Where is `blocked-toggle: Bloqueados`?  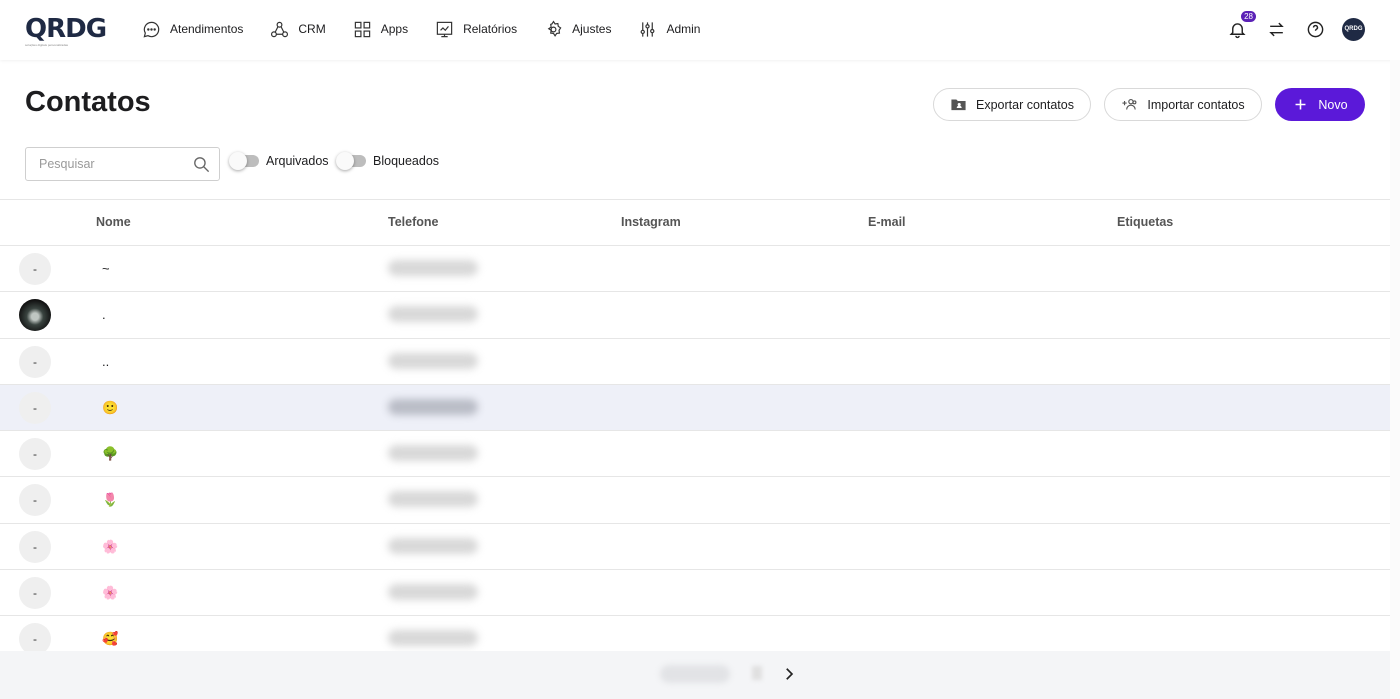 blocked-toggle: Bloqueados is located at coordinates (388, 161).